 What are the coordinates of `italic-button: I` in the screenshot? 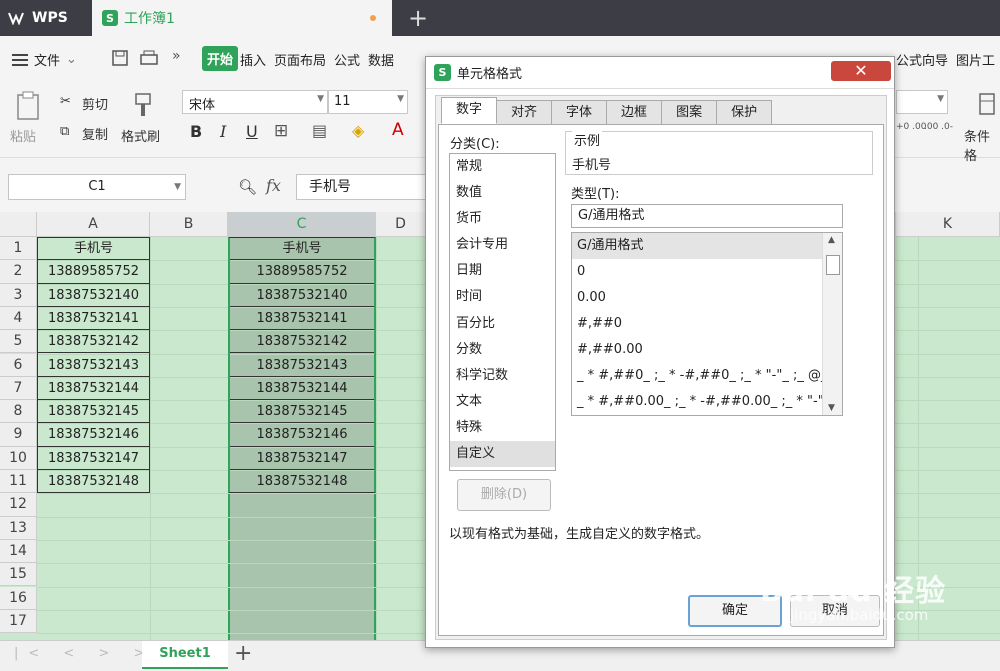 It's located at (223, 131).